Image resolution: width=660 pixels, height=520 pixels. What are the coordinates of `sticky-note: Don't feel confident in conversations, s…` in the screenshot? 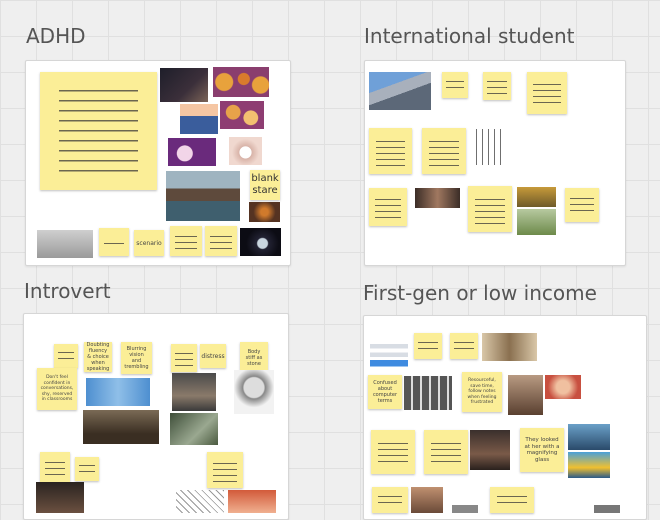 It's located at (57, 389).